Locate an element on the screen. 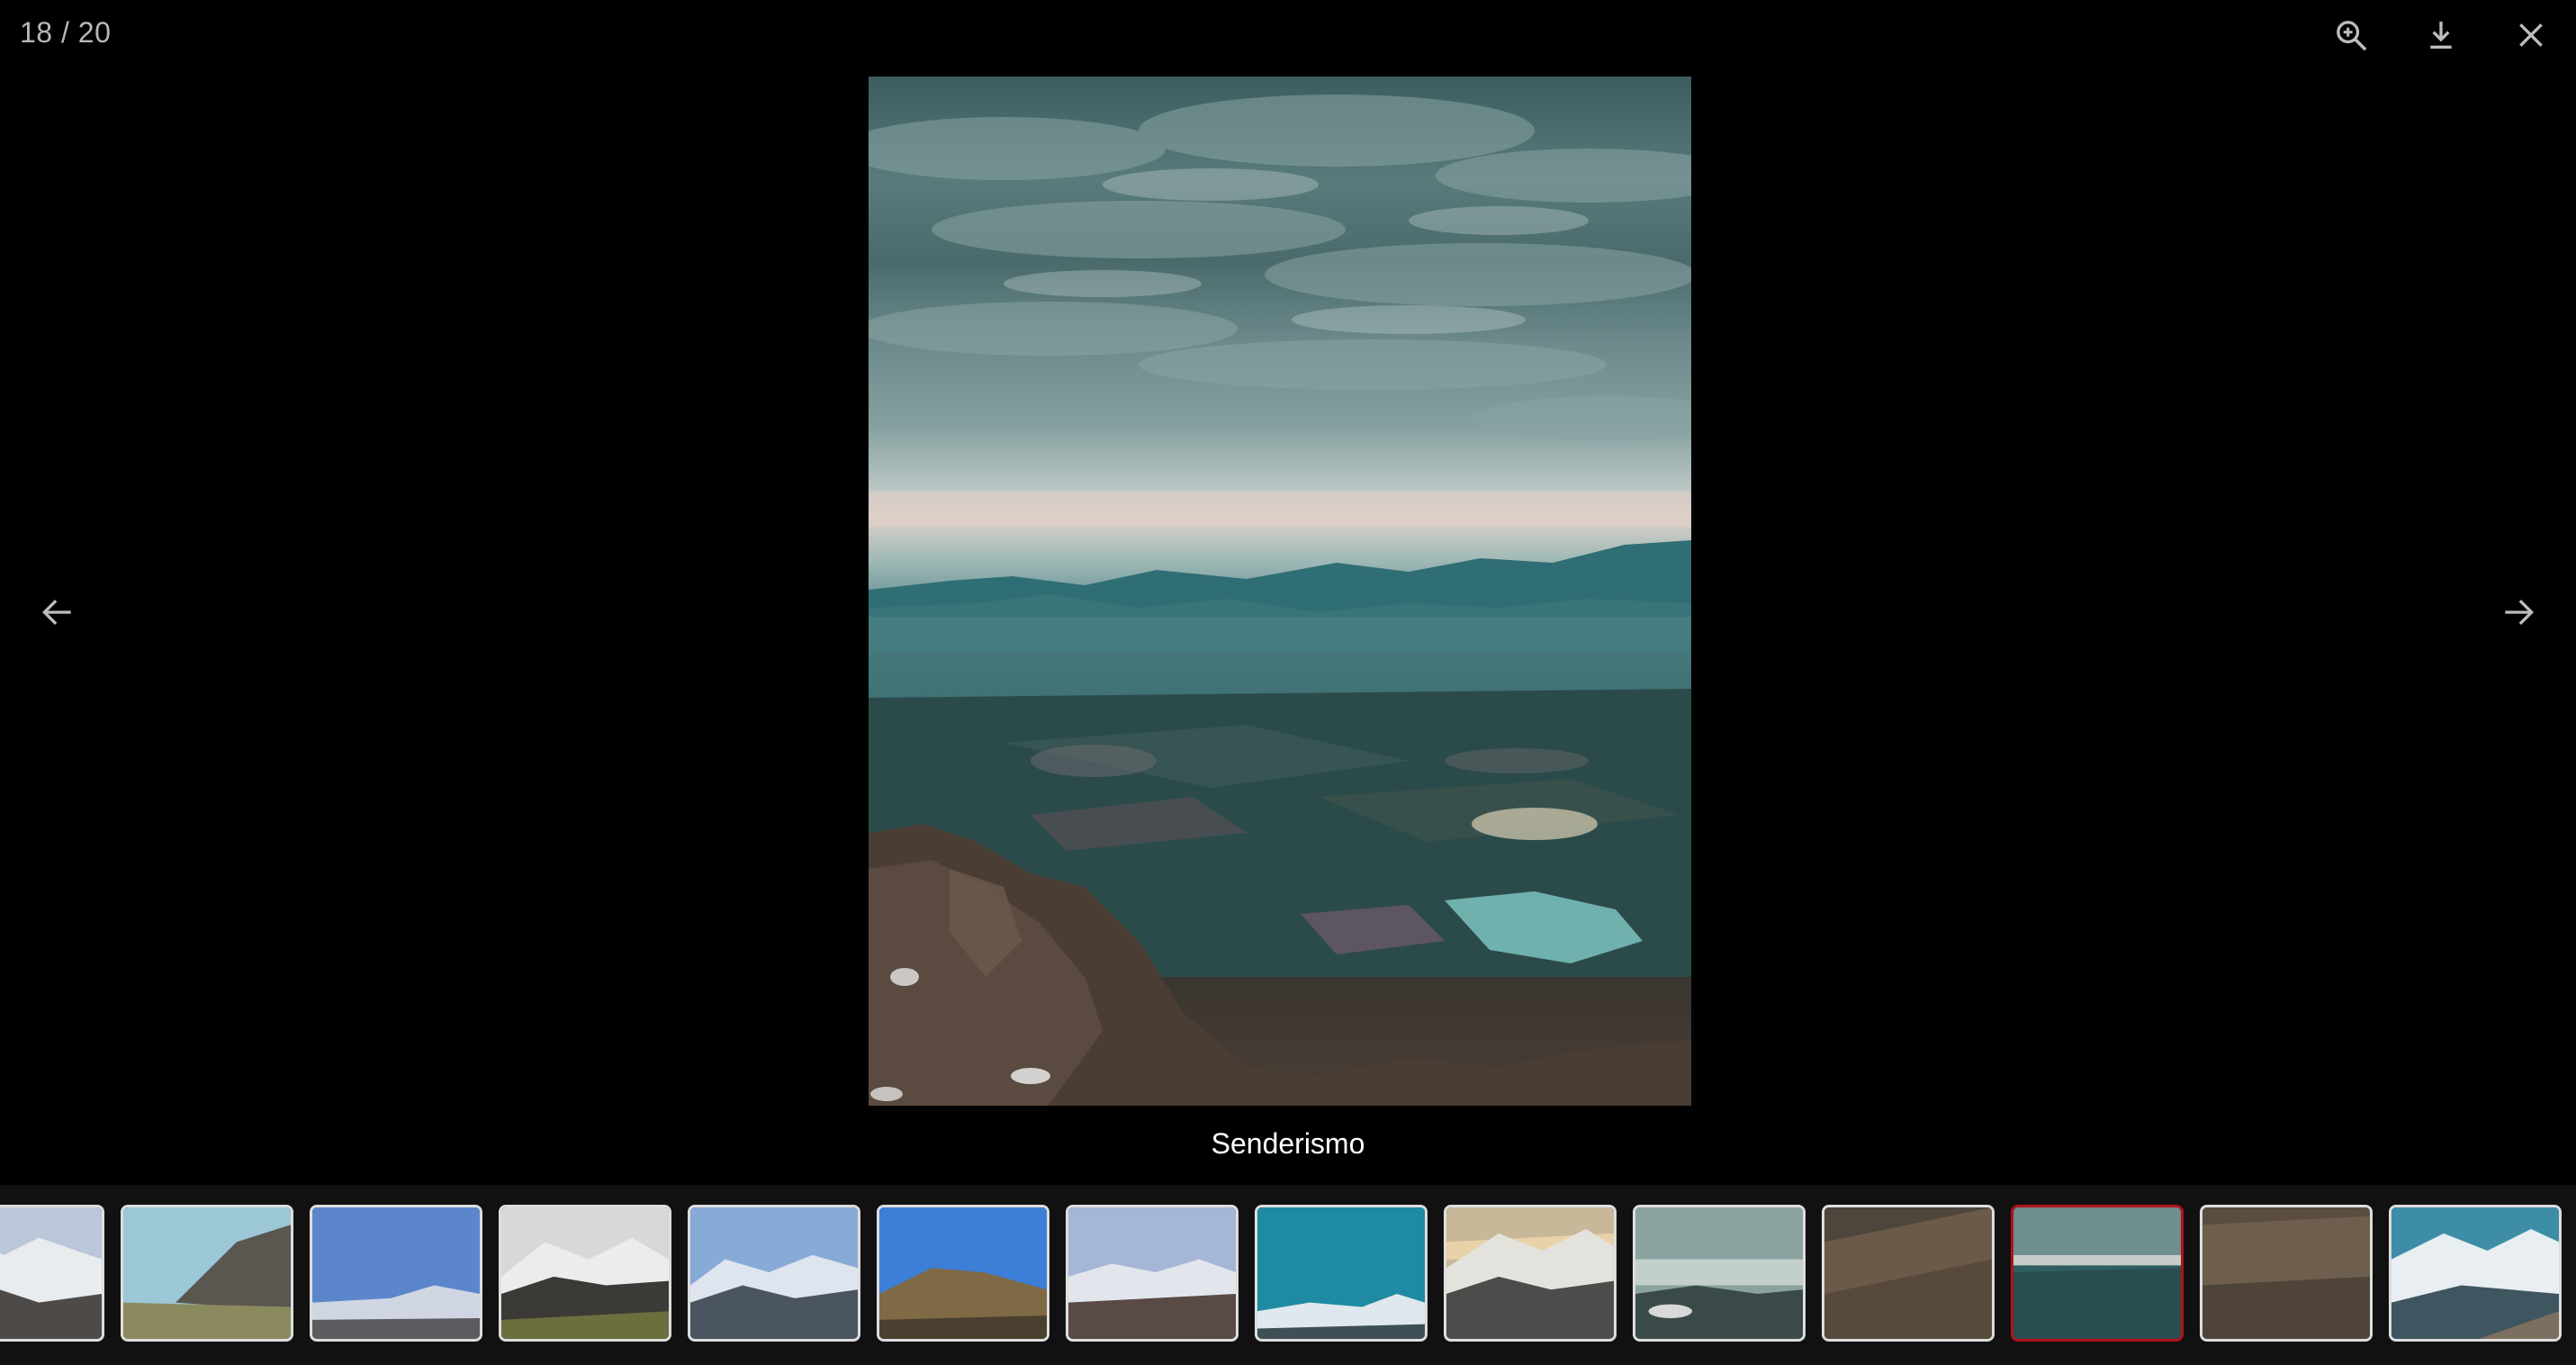 The height and width of the screenshot is (1365, 2576). close-icon is located at coordinates (2531, 35).